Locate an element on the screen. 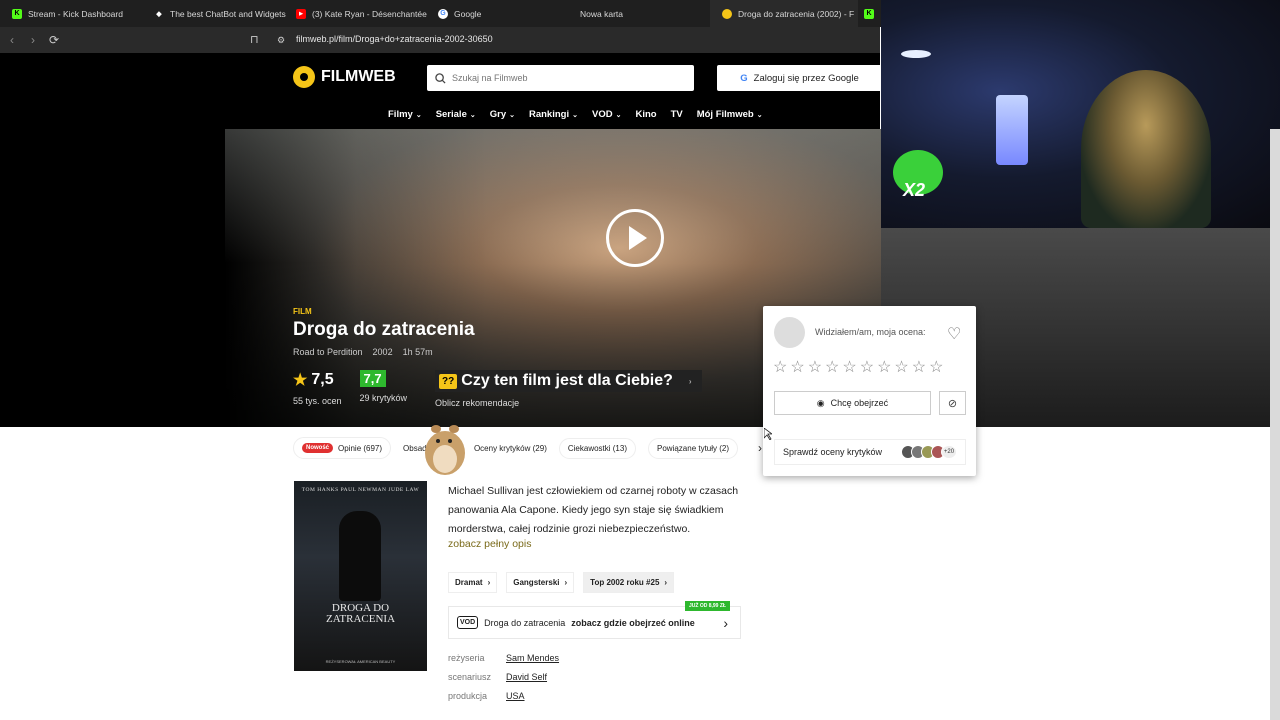  streamer-figure is located at coordinates (1146, 149).